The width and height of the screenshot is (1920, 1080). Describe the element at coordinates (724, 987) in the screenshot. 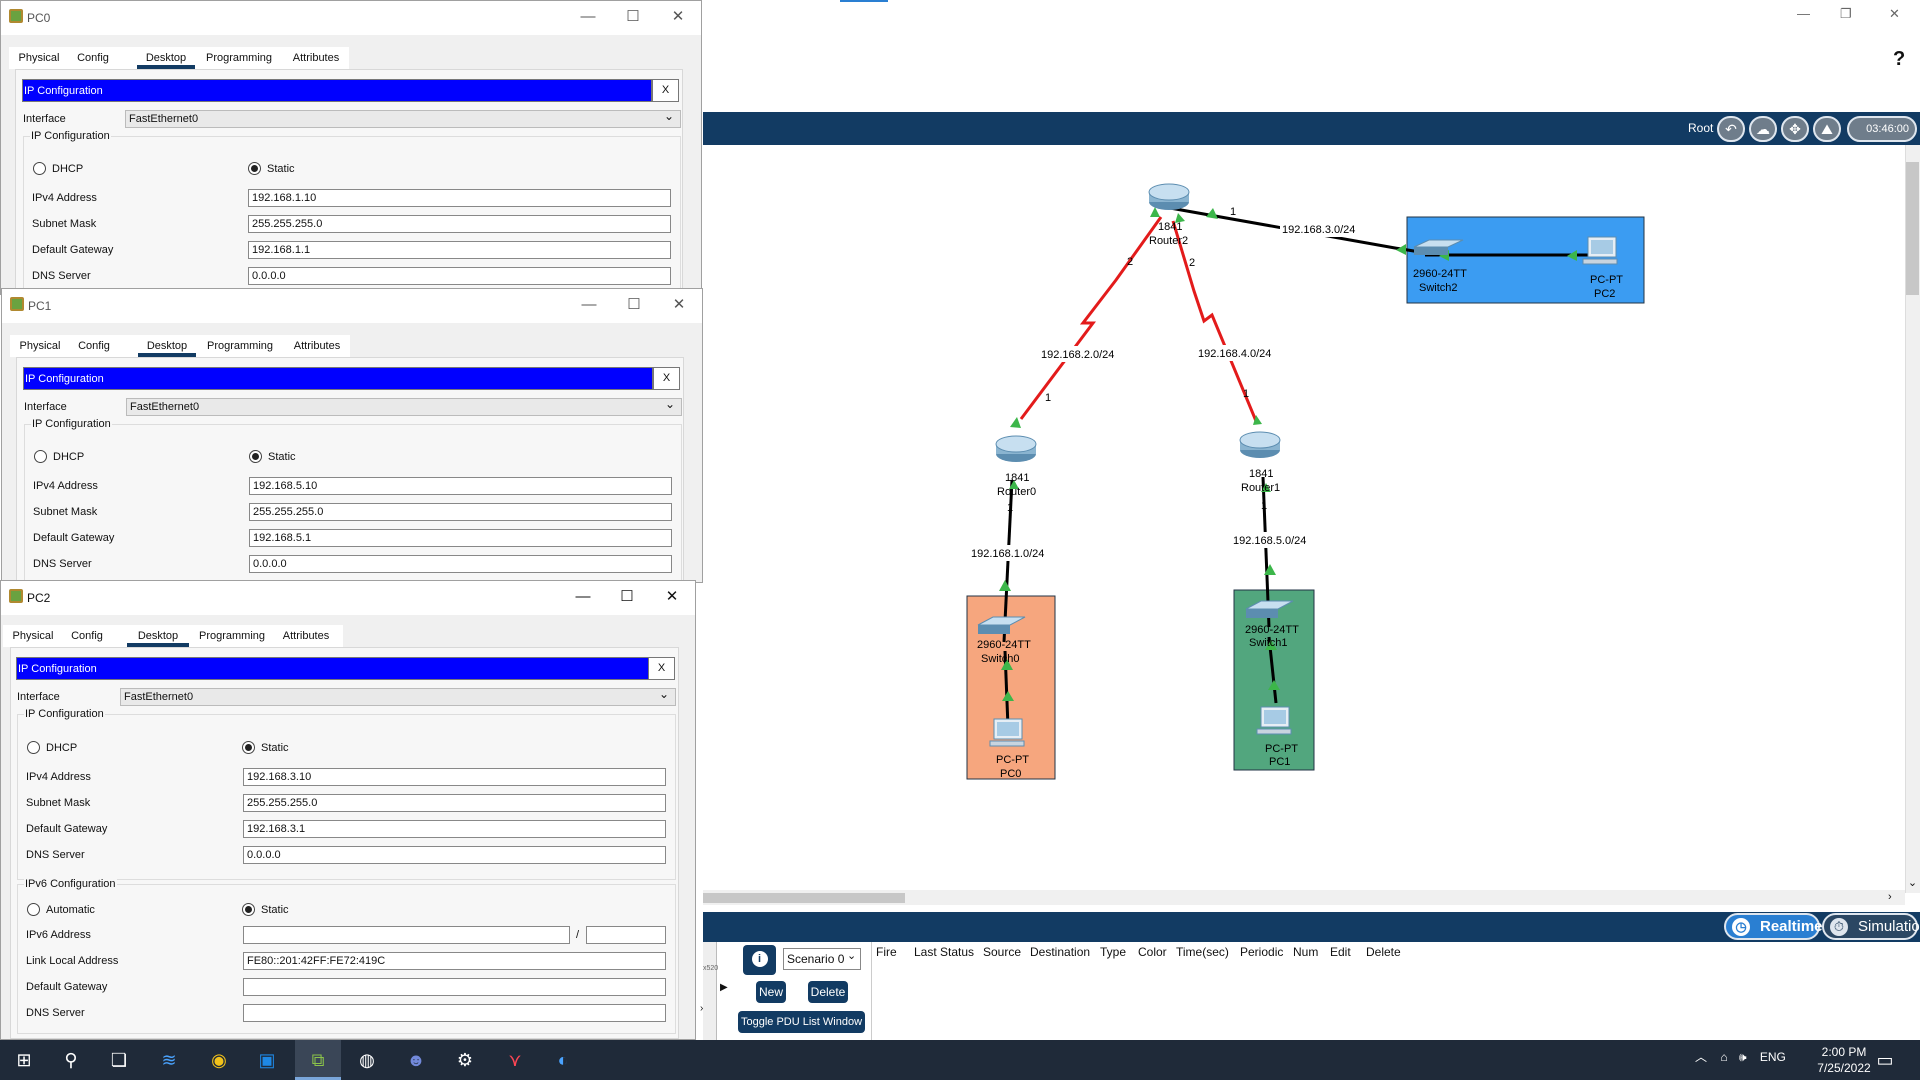

I see `expand-left-icon: ▶` at that location.